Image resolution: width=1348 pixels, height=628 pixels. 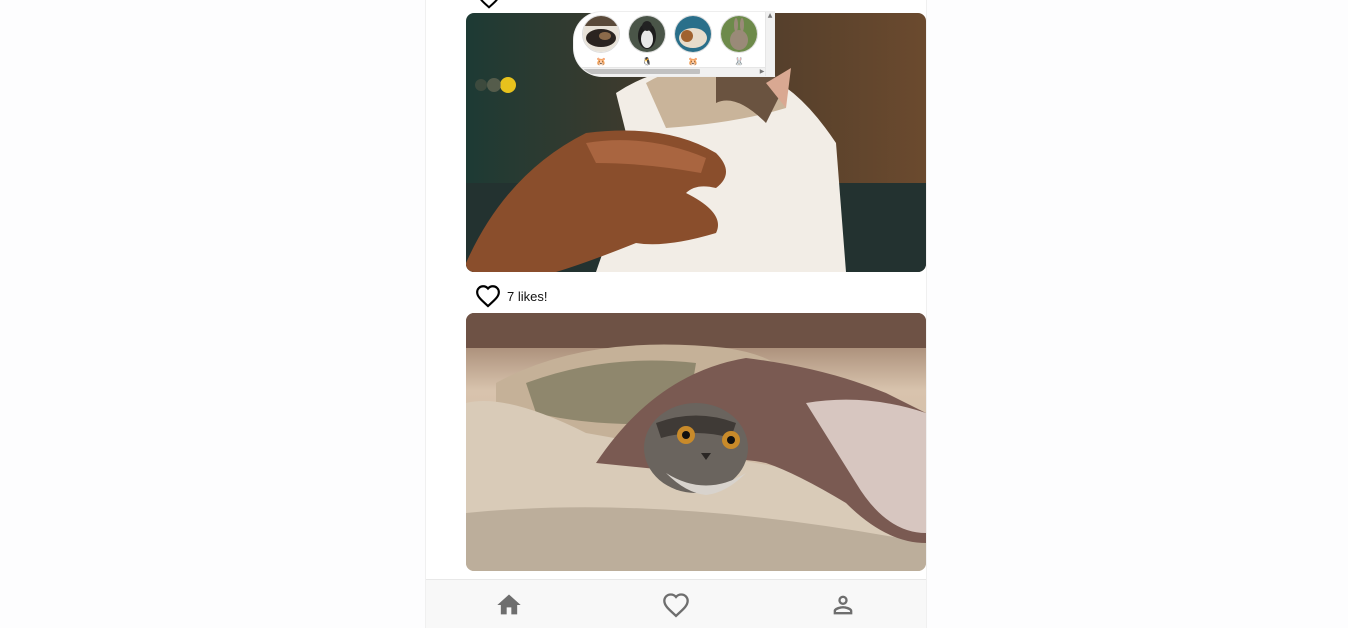 What do you see at coordinates (641, 71) in the screenshot?
I see `scrollbar-thumb` at bounding box center [641, 71].